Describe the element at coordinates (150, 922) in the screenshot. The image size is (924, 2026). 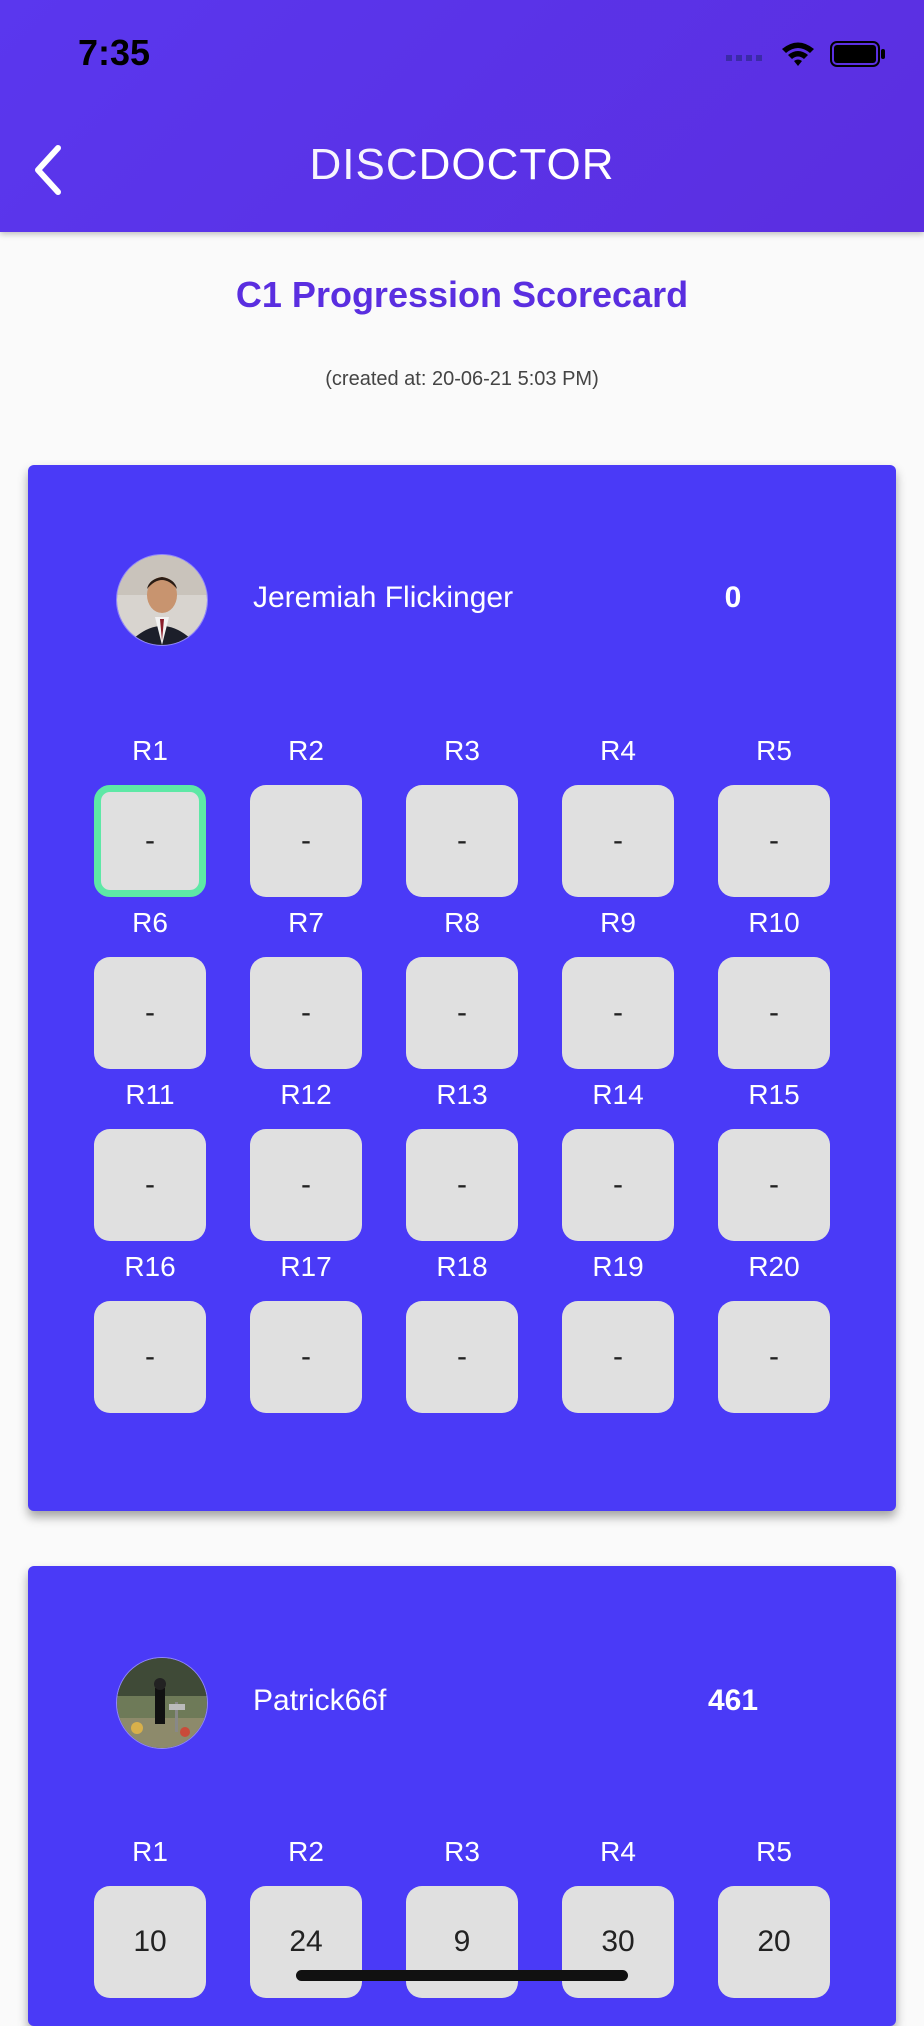
I see `round-label: R6` at that location.